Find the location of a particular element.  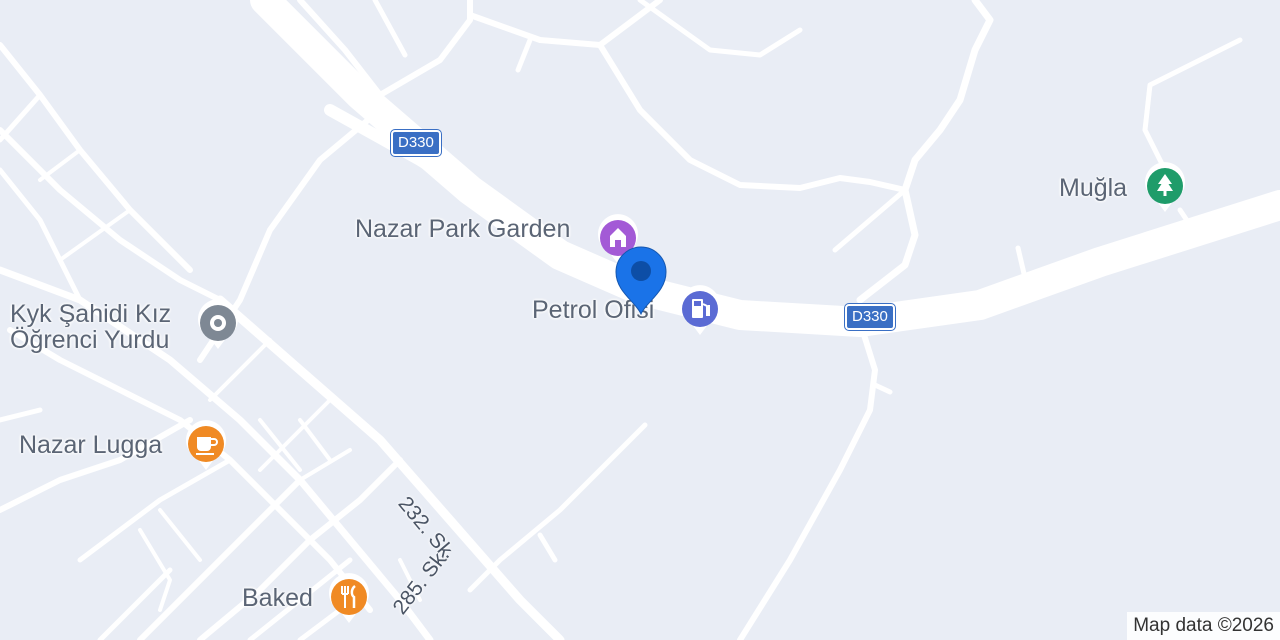

gas-station-icon is located at coordinates (700, 311).